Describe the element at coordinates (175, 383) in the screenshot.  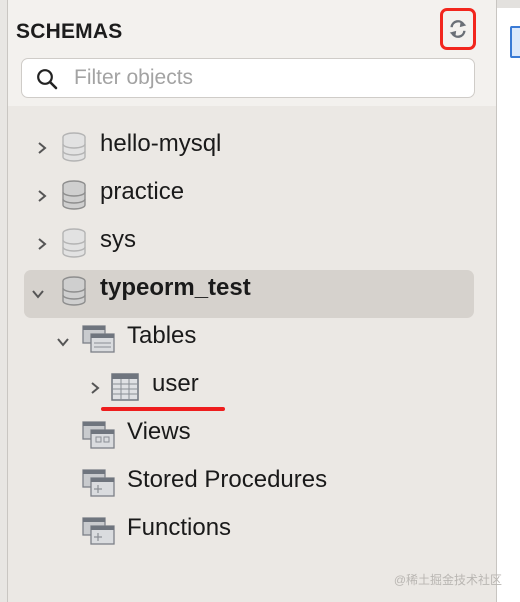
I see `table-name-label: user` at that location.